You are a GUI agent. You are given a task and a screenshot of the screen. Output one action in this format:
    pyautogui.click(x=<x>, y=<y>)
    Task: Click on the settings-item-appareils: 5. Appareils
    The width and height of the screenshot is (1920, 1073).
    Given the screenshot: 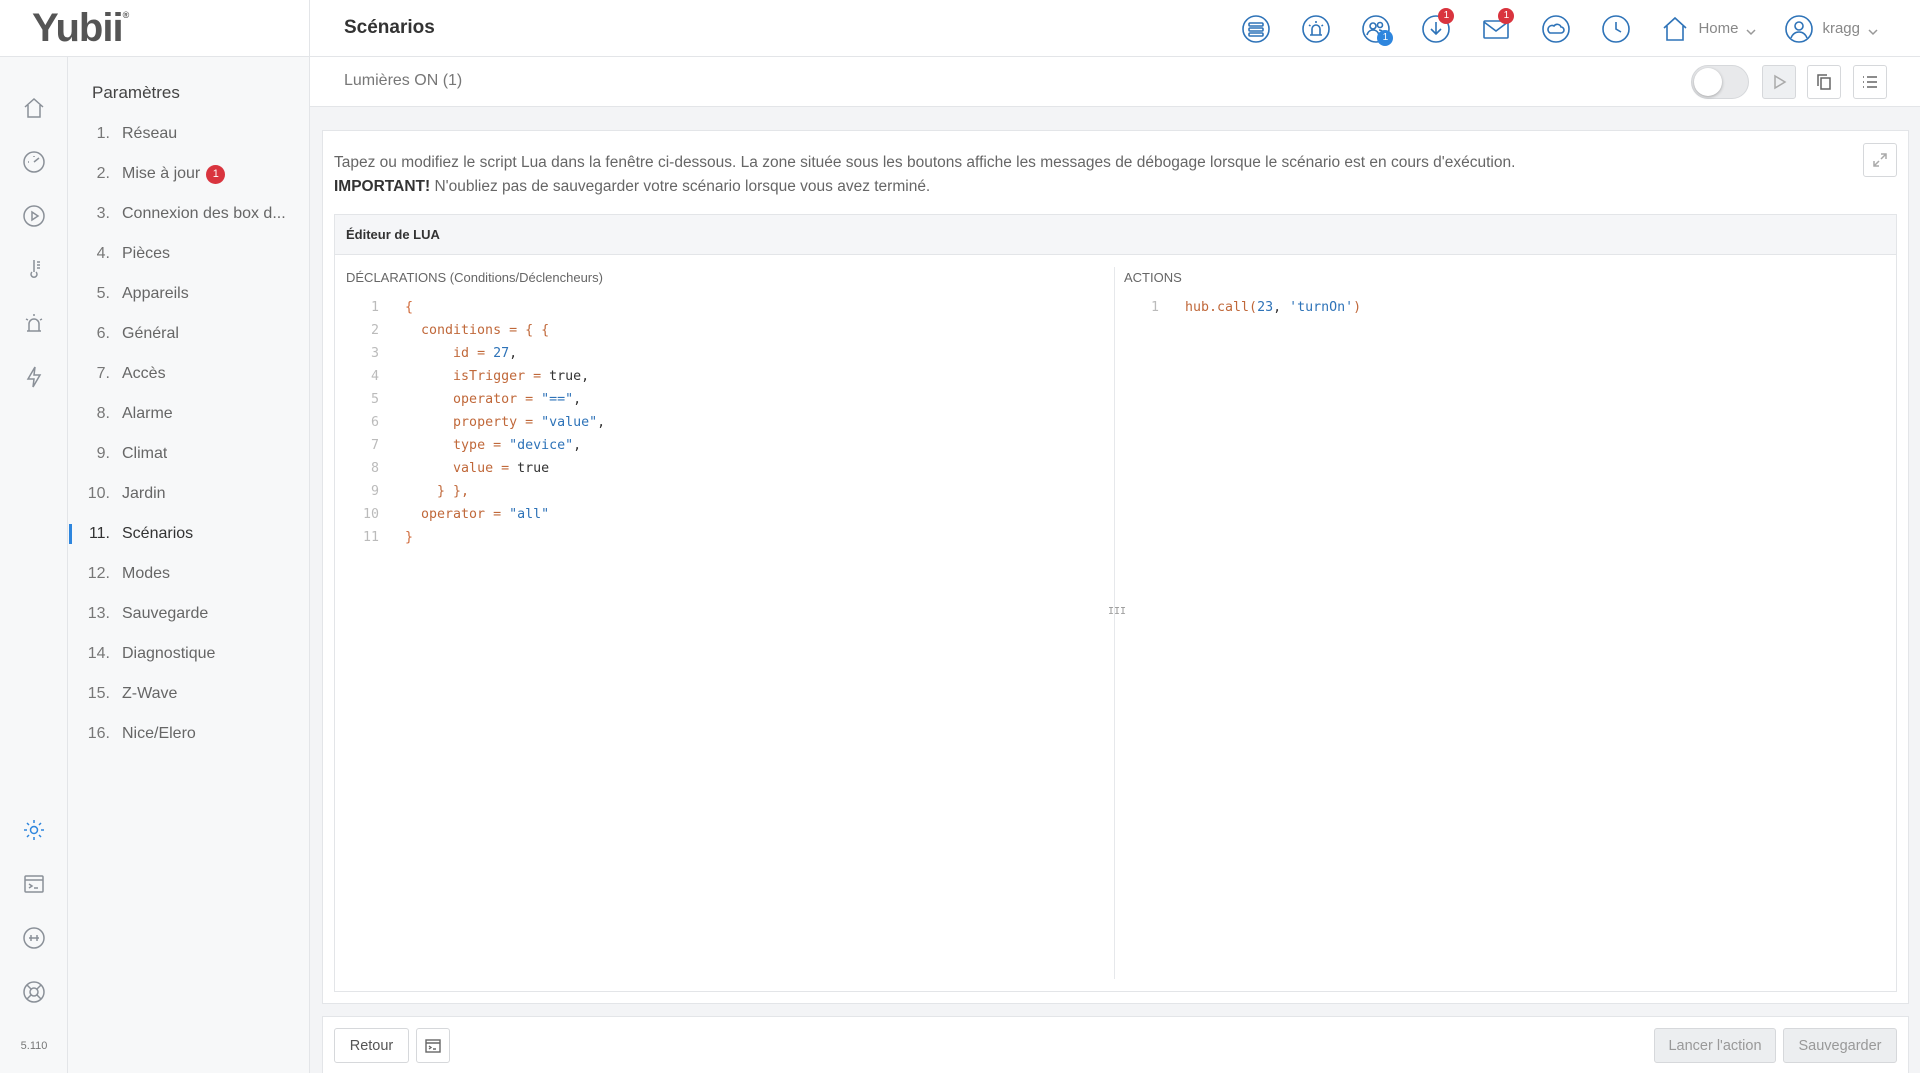 What is the action you would take?
    pyautogui.click(x=189, y=294)
    